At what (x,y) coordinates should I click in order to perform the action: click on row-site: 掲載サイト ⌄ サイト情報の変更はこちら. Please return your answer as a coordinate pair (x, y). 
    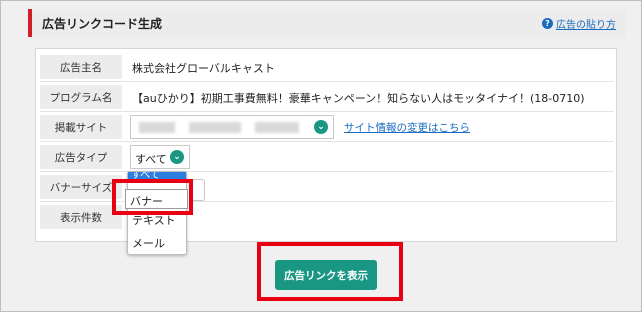
    Looking at the image, I should click on (327, 127).